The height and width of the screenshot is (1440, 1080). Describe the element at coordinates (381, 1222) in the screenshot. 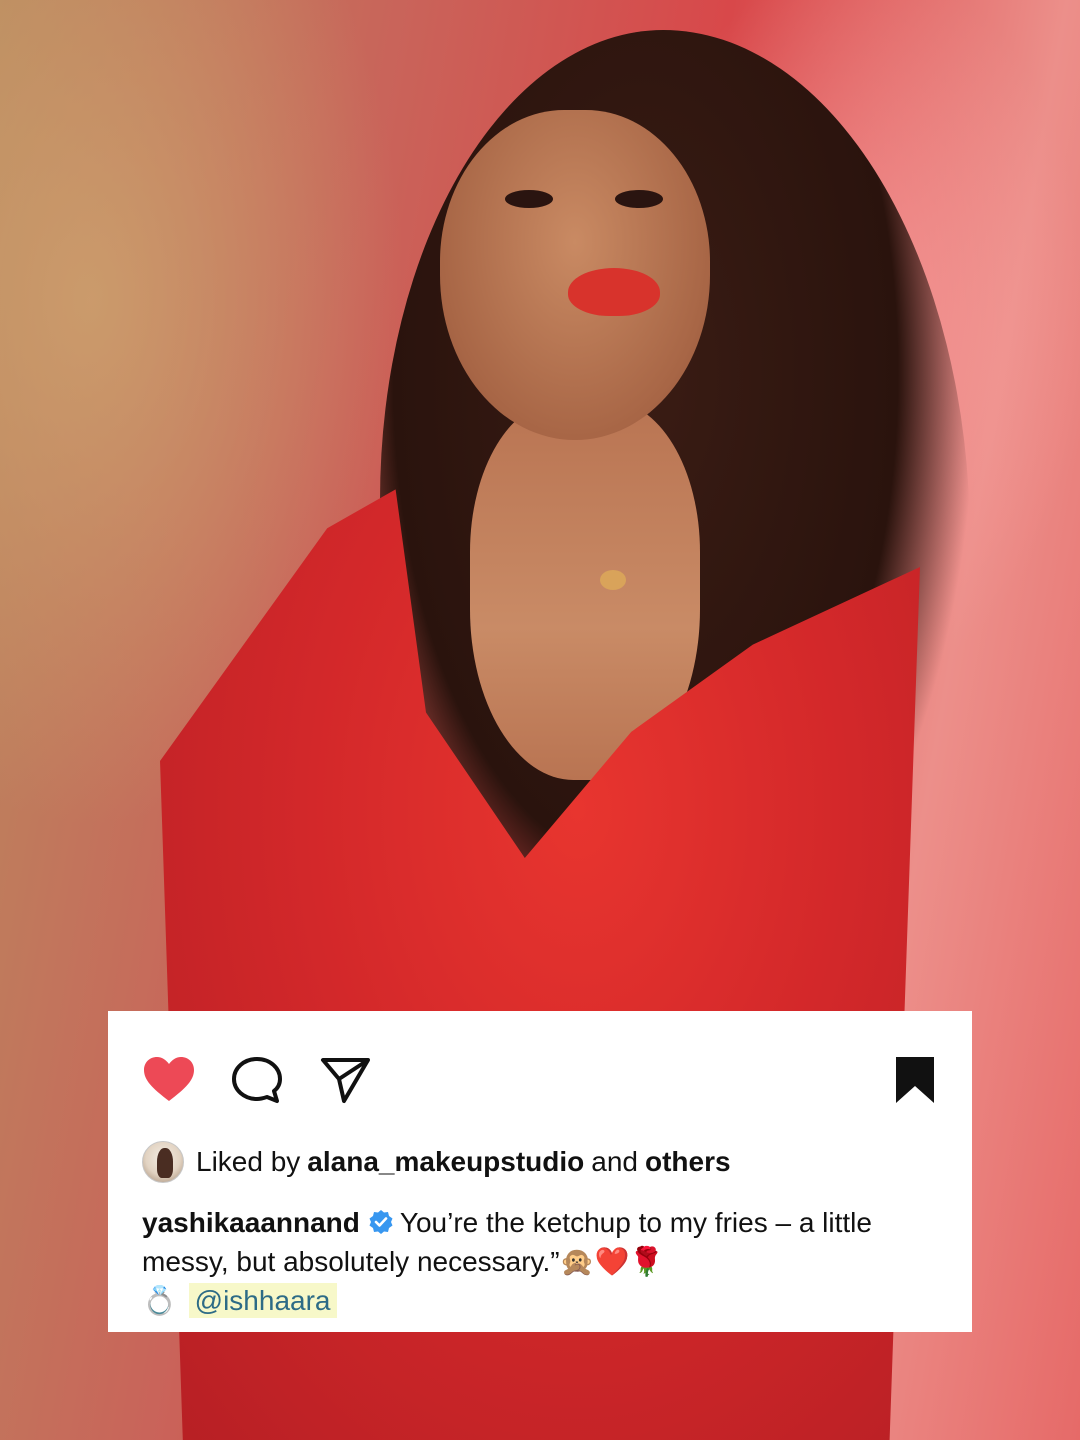

I see `verified-badge-icon` at that location.